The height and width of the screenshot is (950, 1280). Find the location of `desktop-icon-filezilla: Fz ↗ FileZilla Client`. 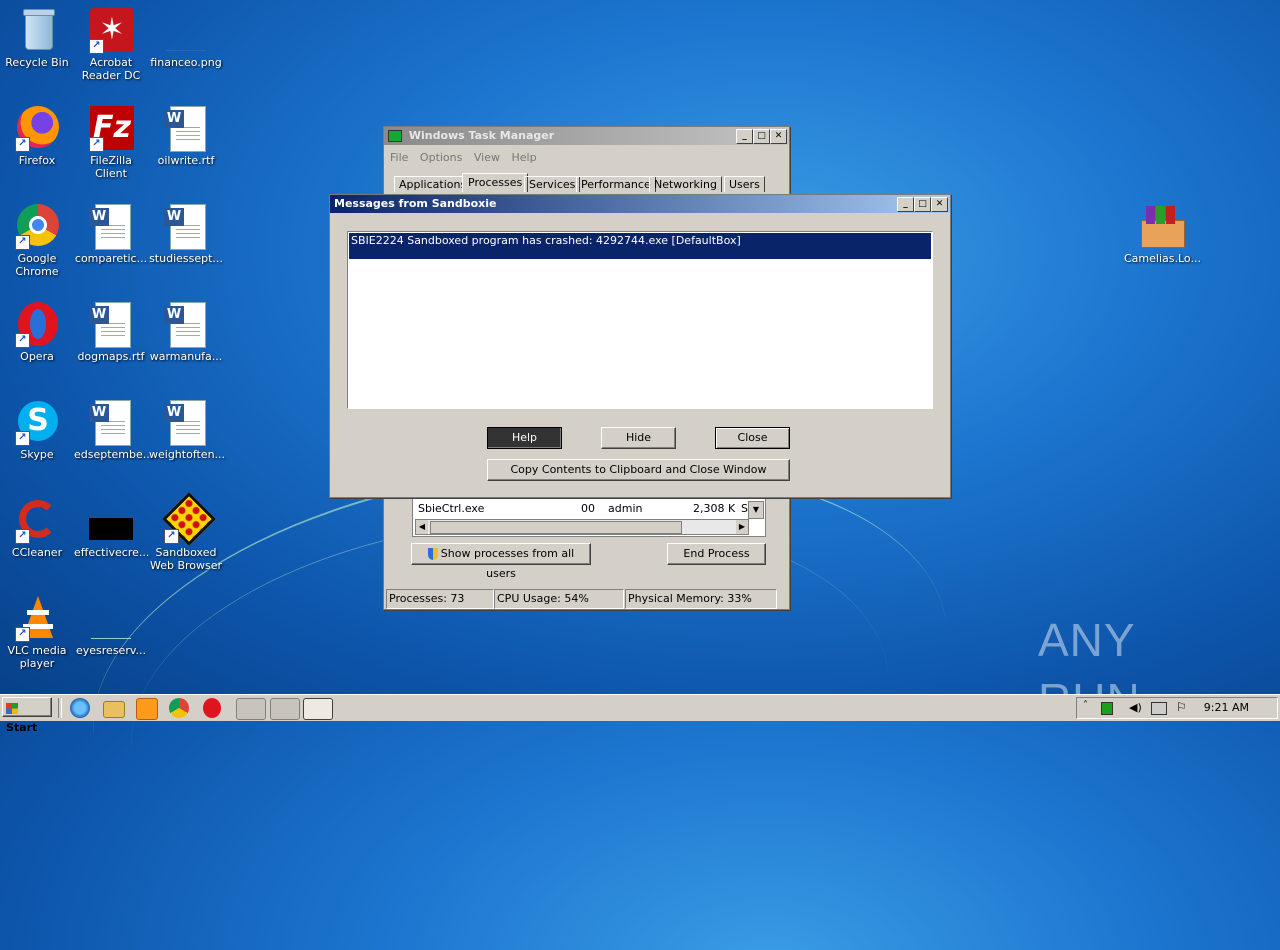

desktop-icon-filezilla: Fz ↗ FileZilla Client is located at coordinates (111, 142).